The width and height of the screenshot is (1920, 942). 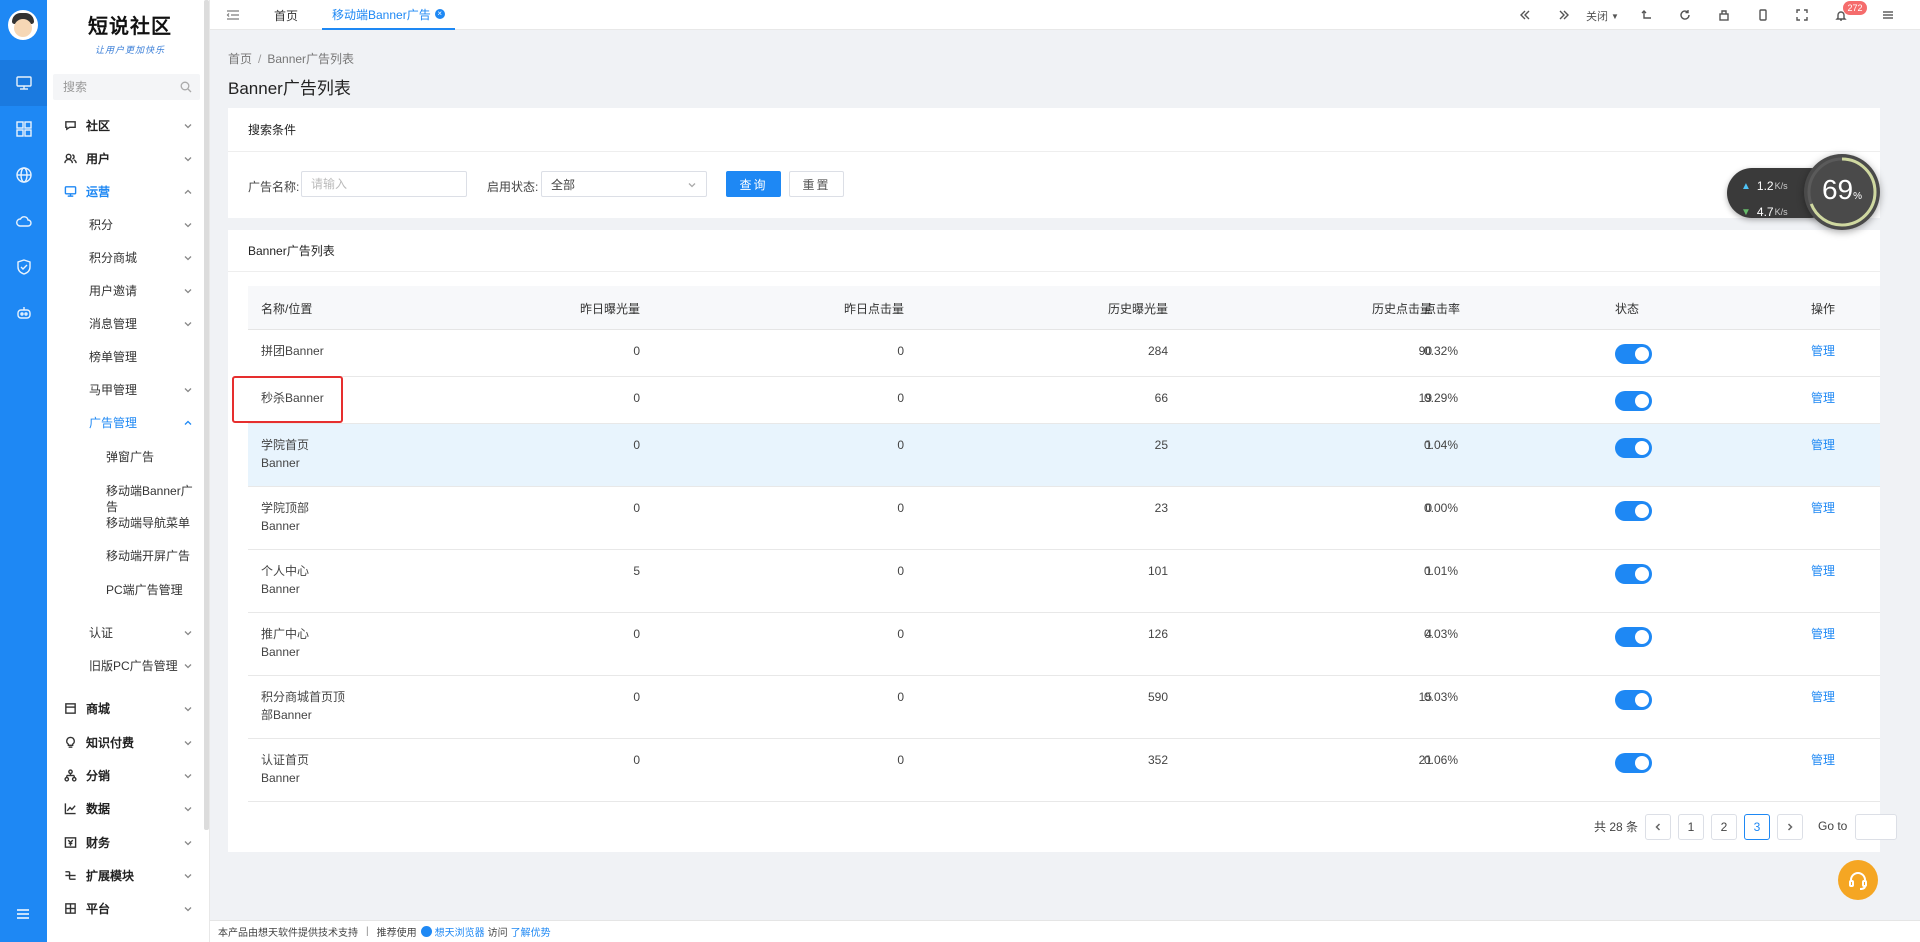 I want to click on menu-data: 数据, so click(x=126, y=808).